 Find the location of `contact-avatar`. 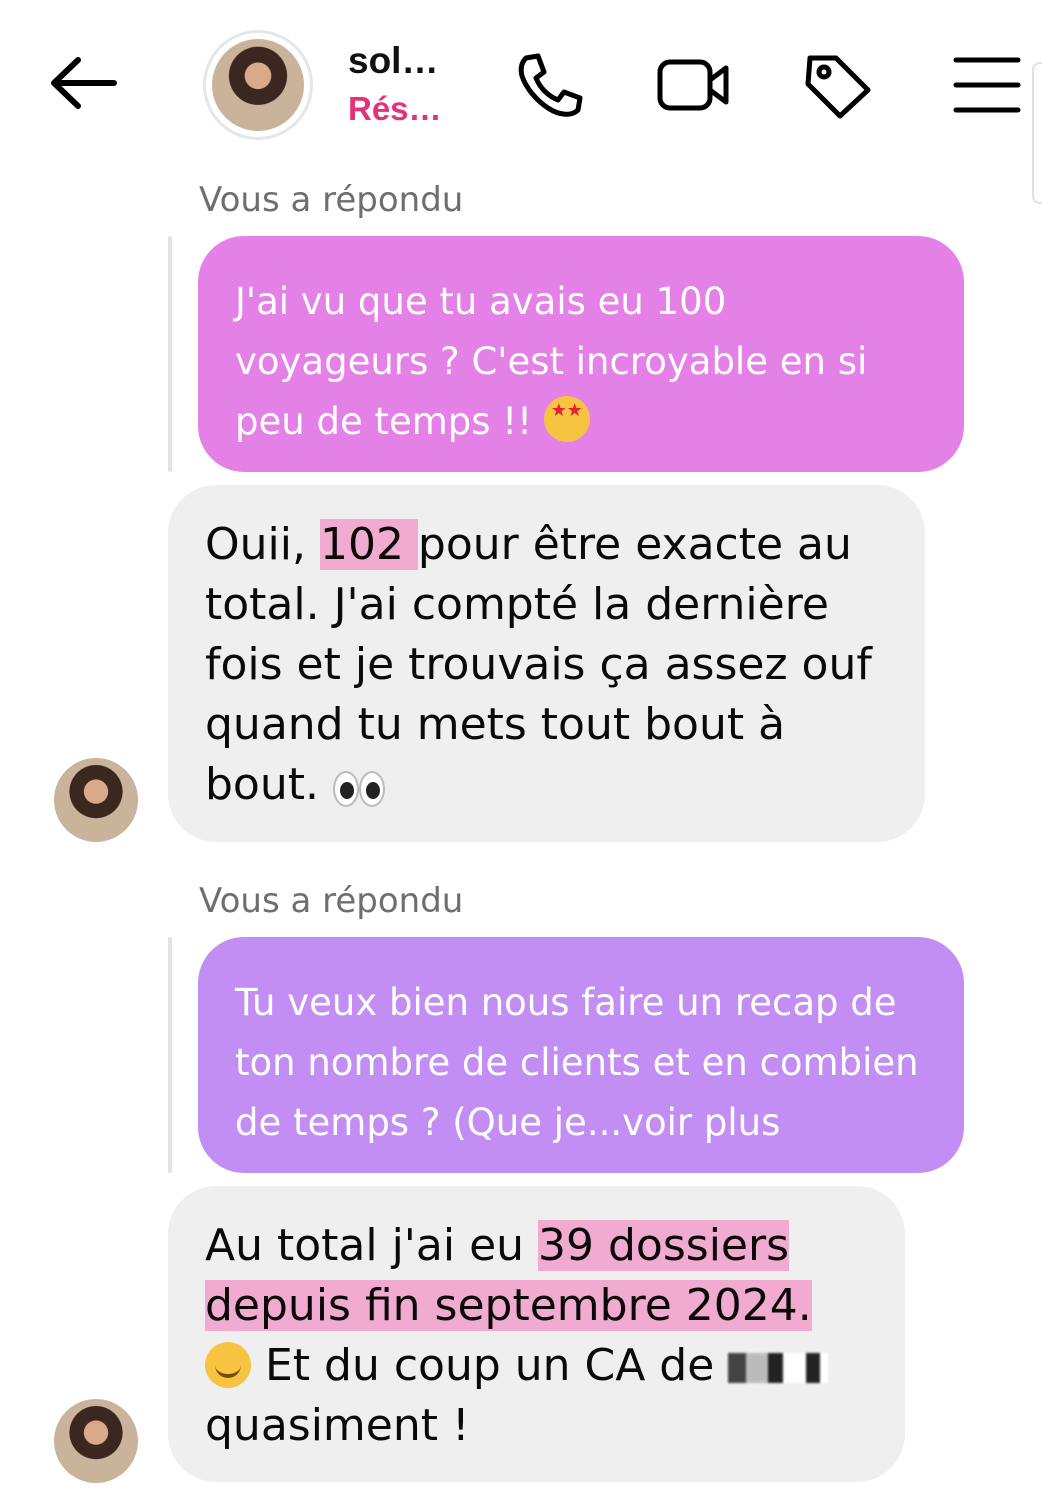

contact-avatar is located at coordinates (258, 85).